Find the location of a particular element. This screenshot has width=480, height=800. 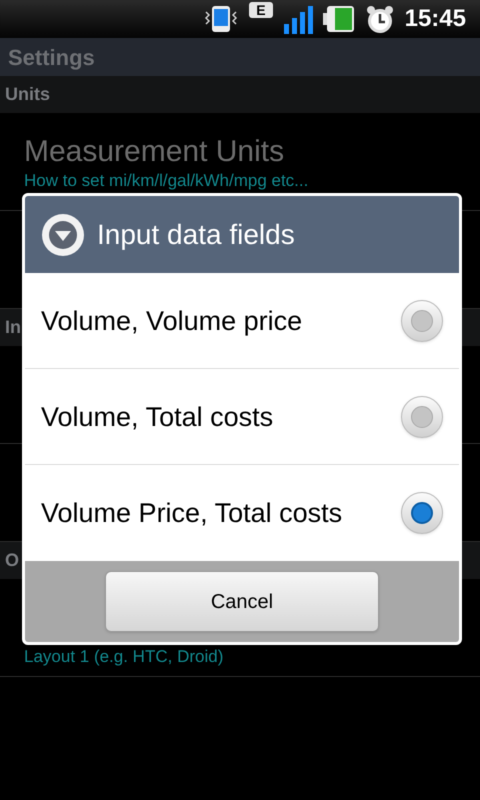

option-row: Volume, Volume price is located at coordinates (242, 321).